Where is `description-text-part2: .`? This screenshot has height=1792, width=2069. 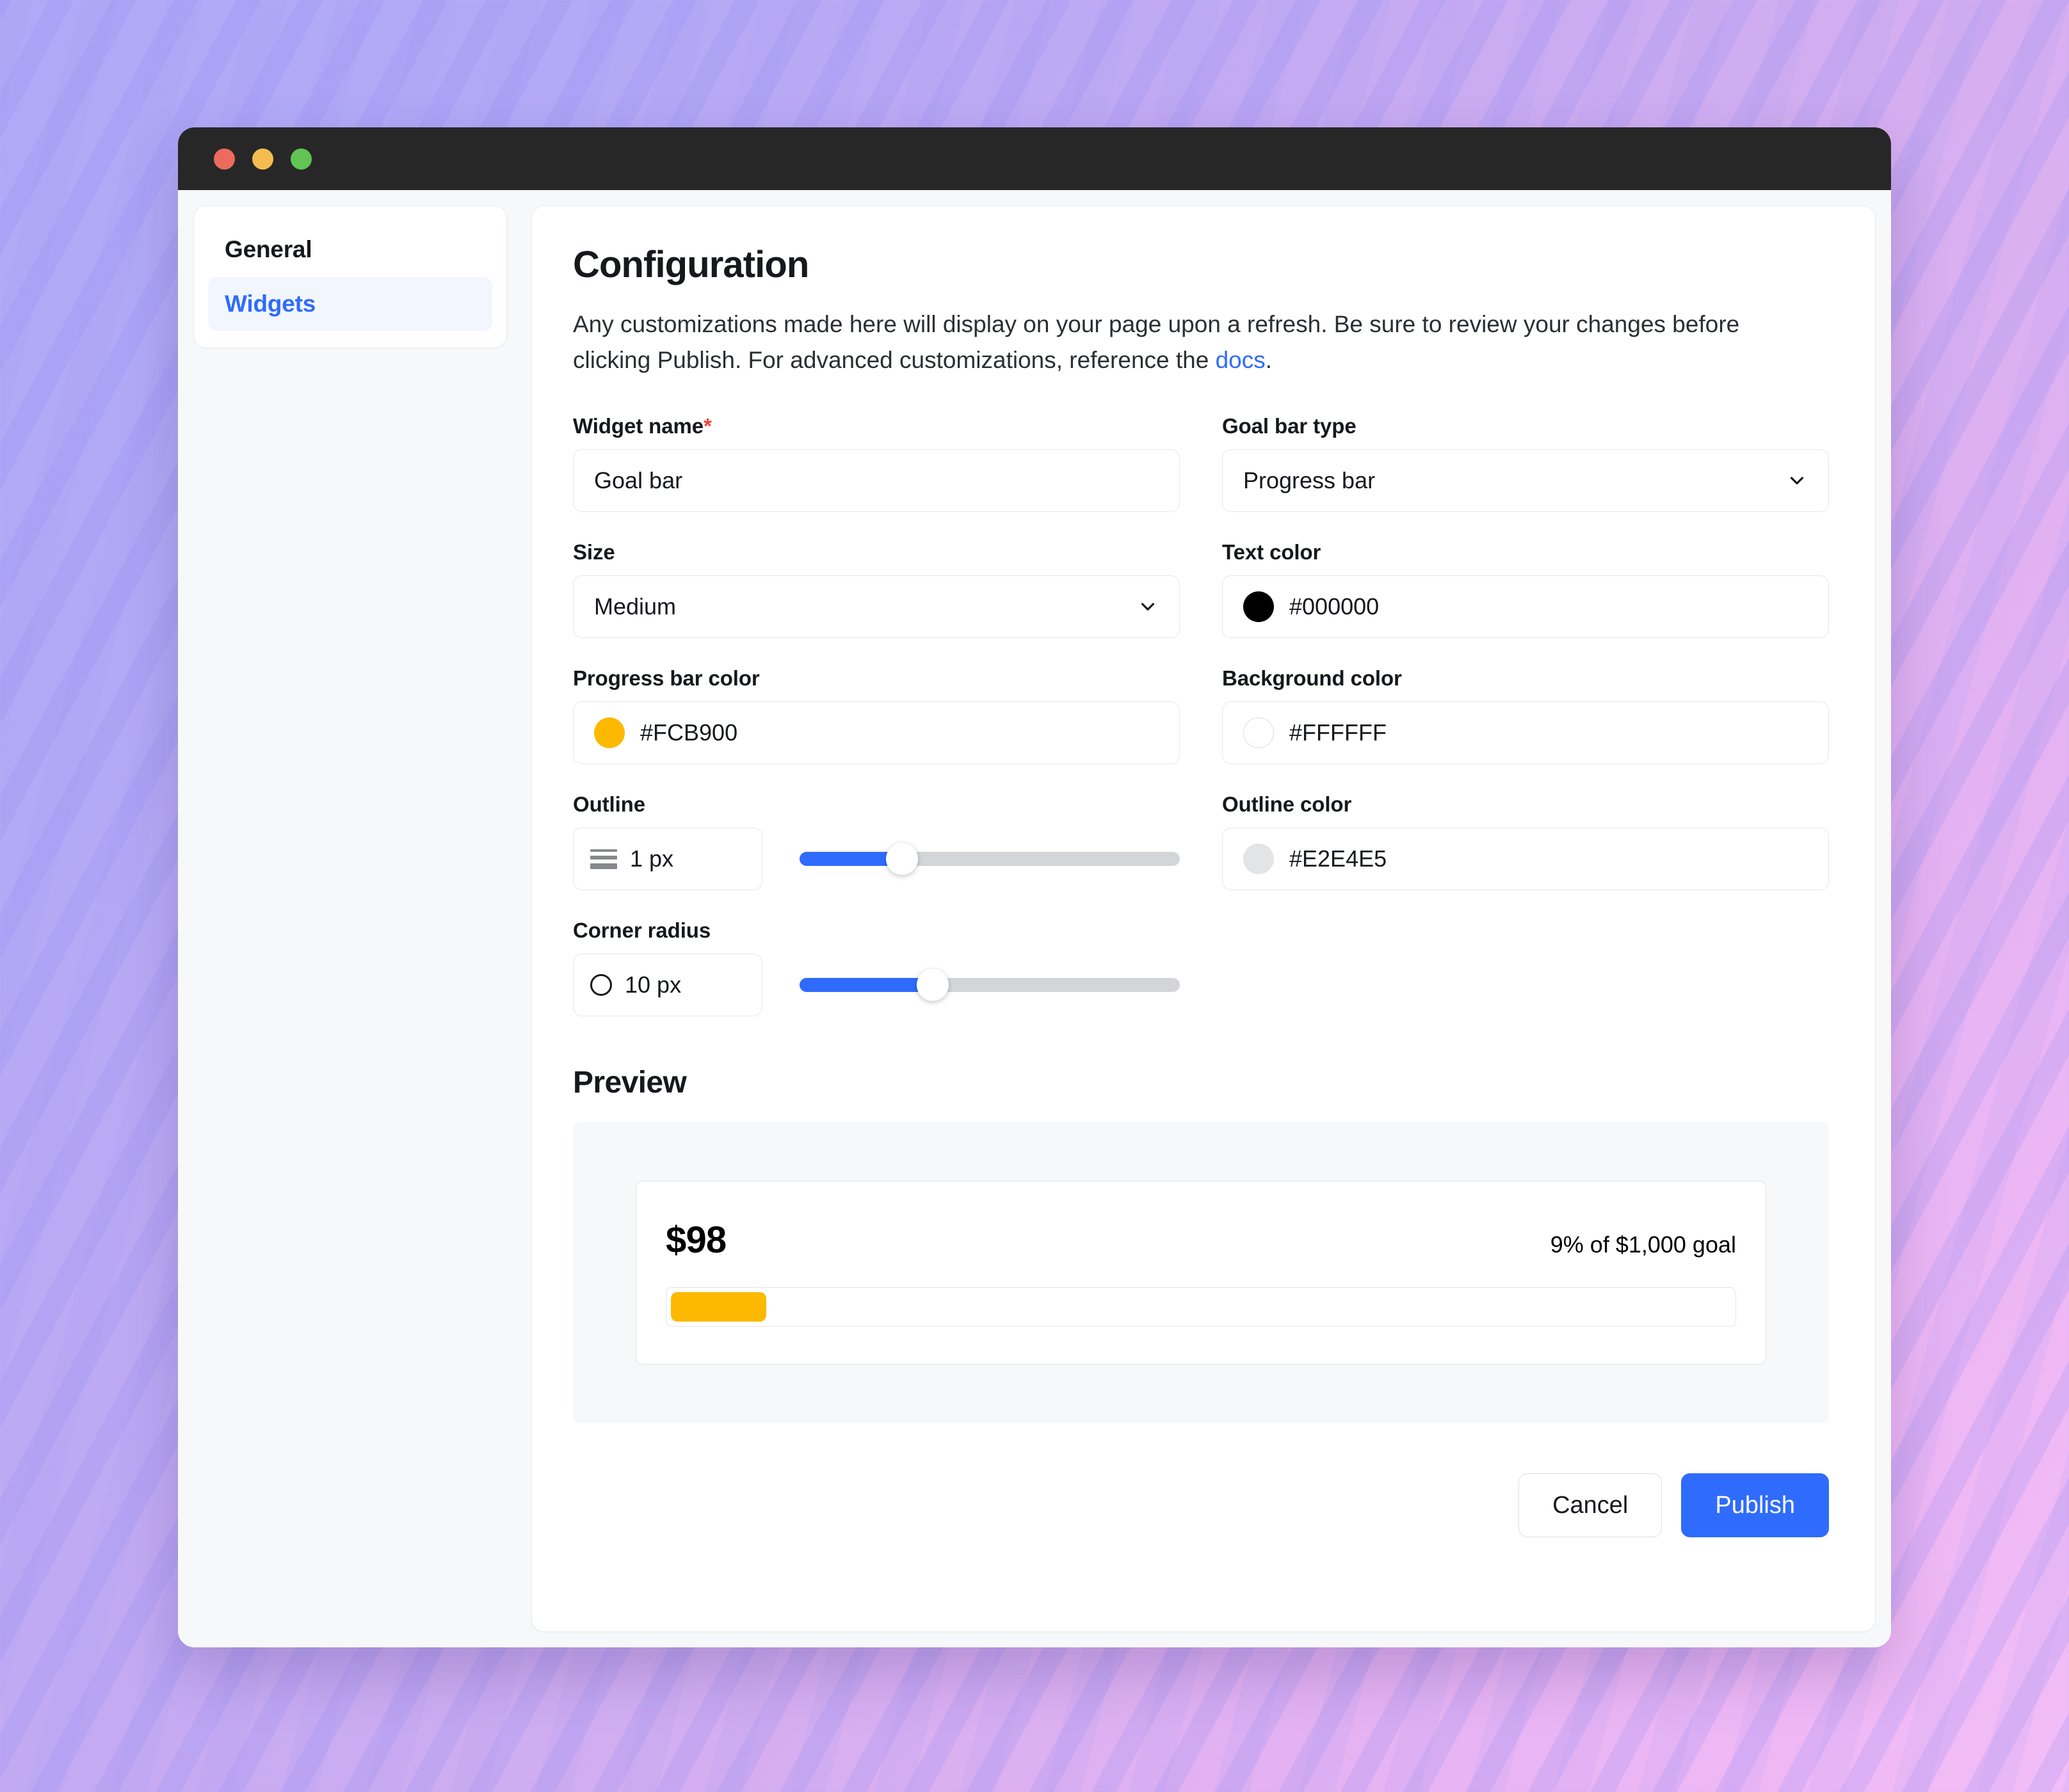 description-text-part2: . is located at coordinates (1269, 360).